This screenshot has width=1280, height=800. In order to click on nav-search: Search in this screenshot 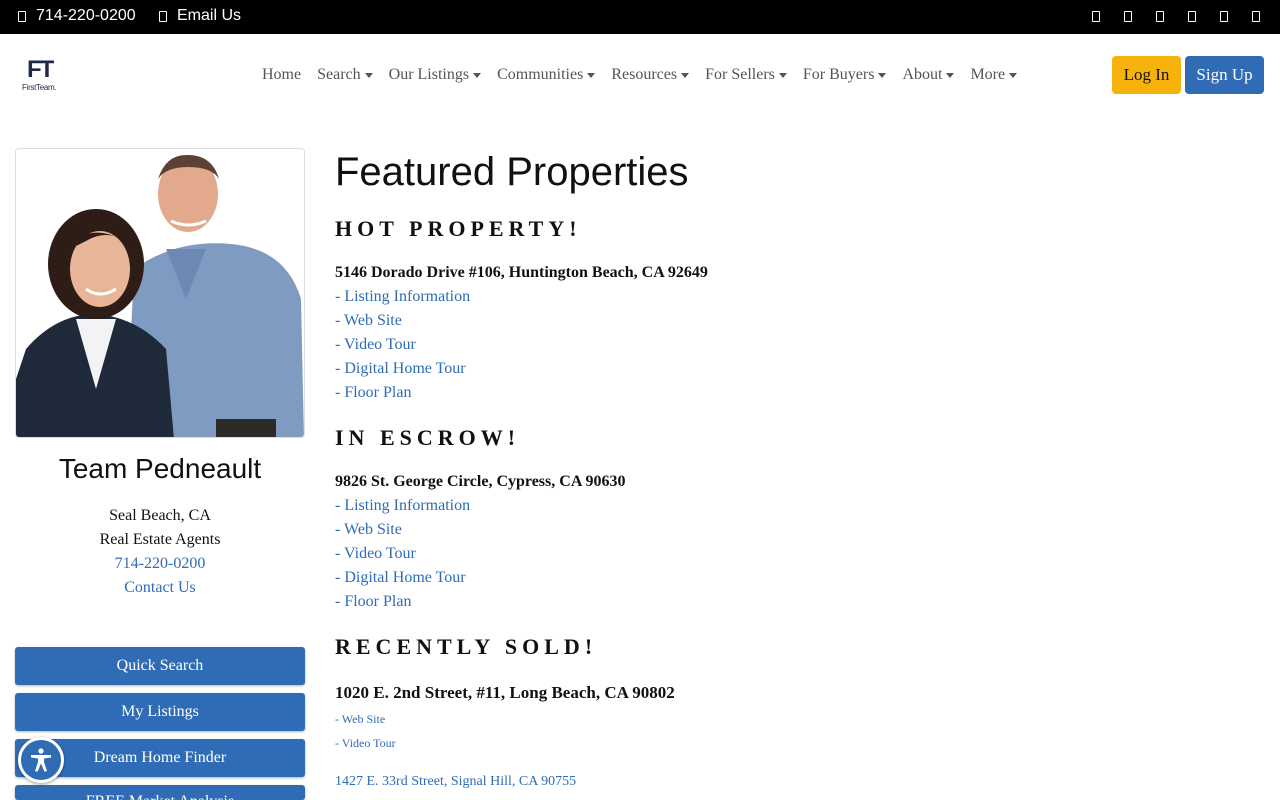, I will do `click(345, 75)`.